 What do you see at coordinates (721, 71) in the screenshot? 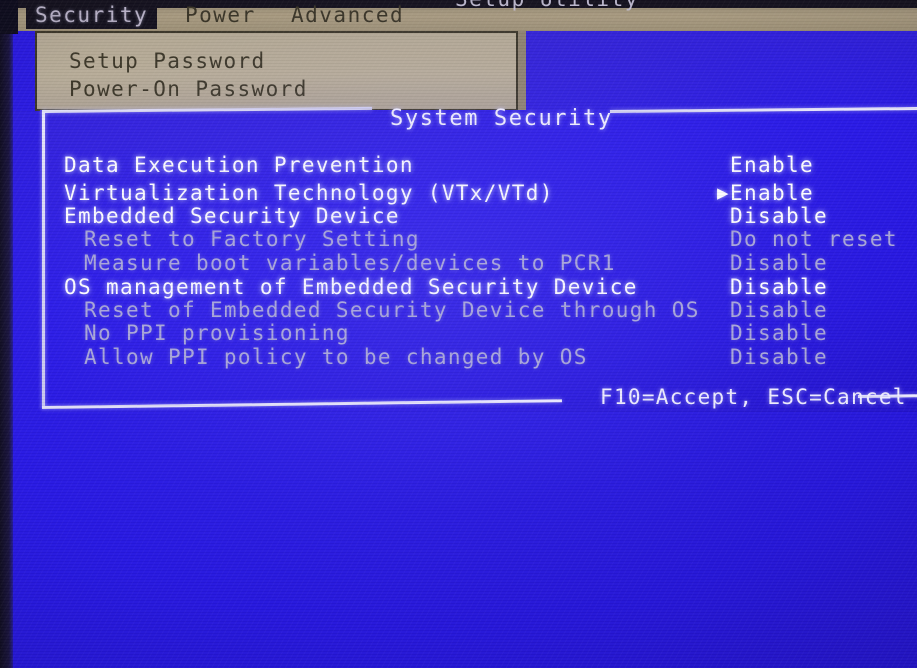
I see `desktop-block-right` at bounding box center [721, 71].